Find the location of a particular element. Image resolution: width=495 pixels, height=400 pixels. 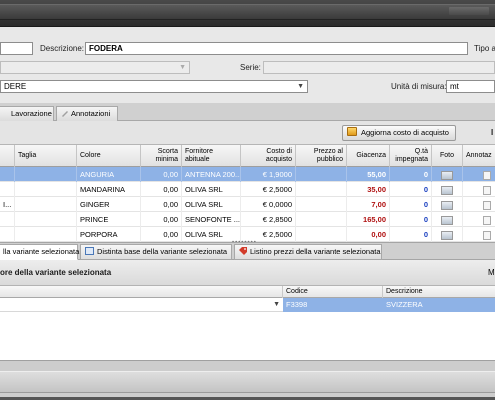

cell-giacenza: 35,00 is located at coordinates (368, 189).